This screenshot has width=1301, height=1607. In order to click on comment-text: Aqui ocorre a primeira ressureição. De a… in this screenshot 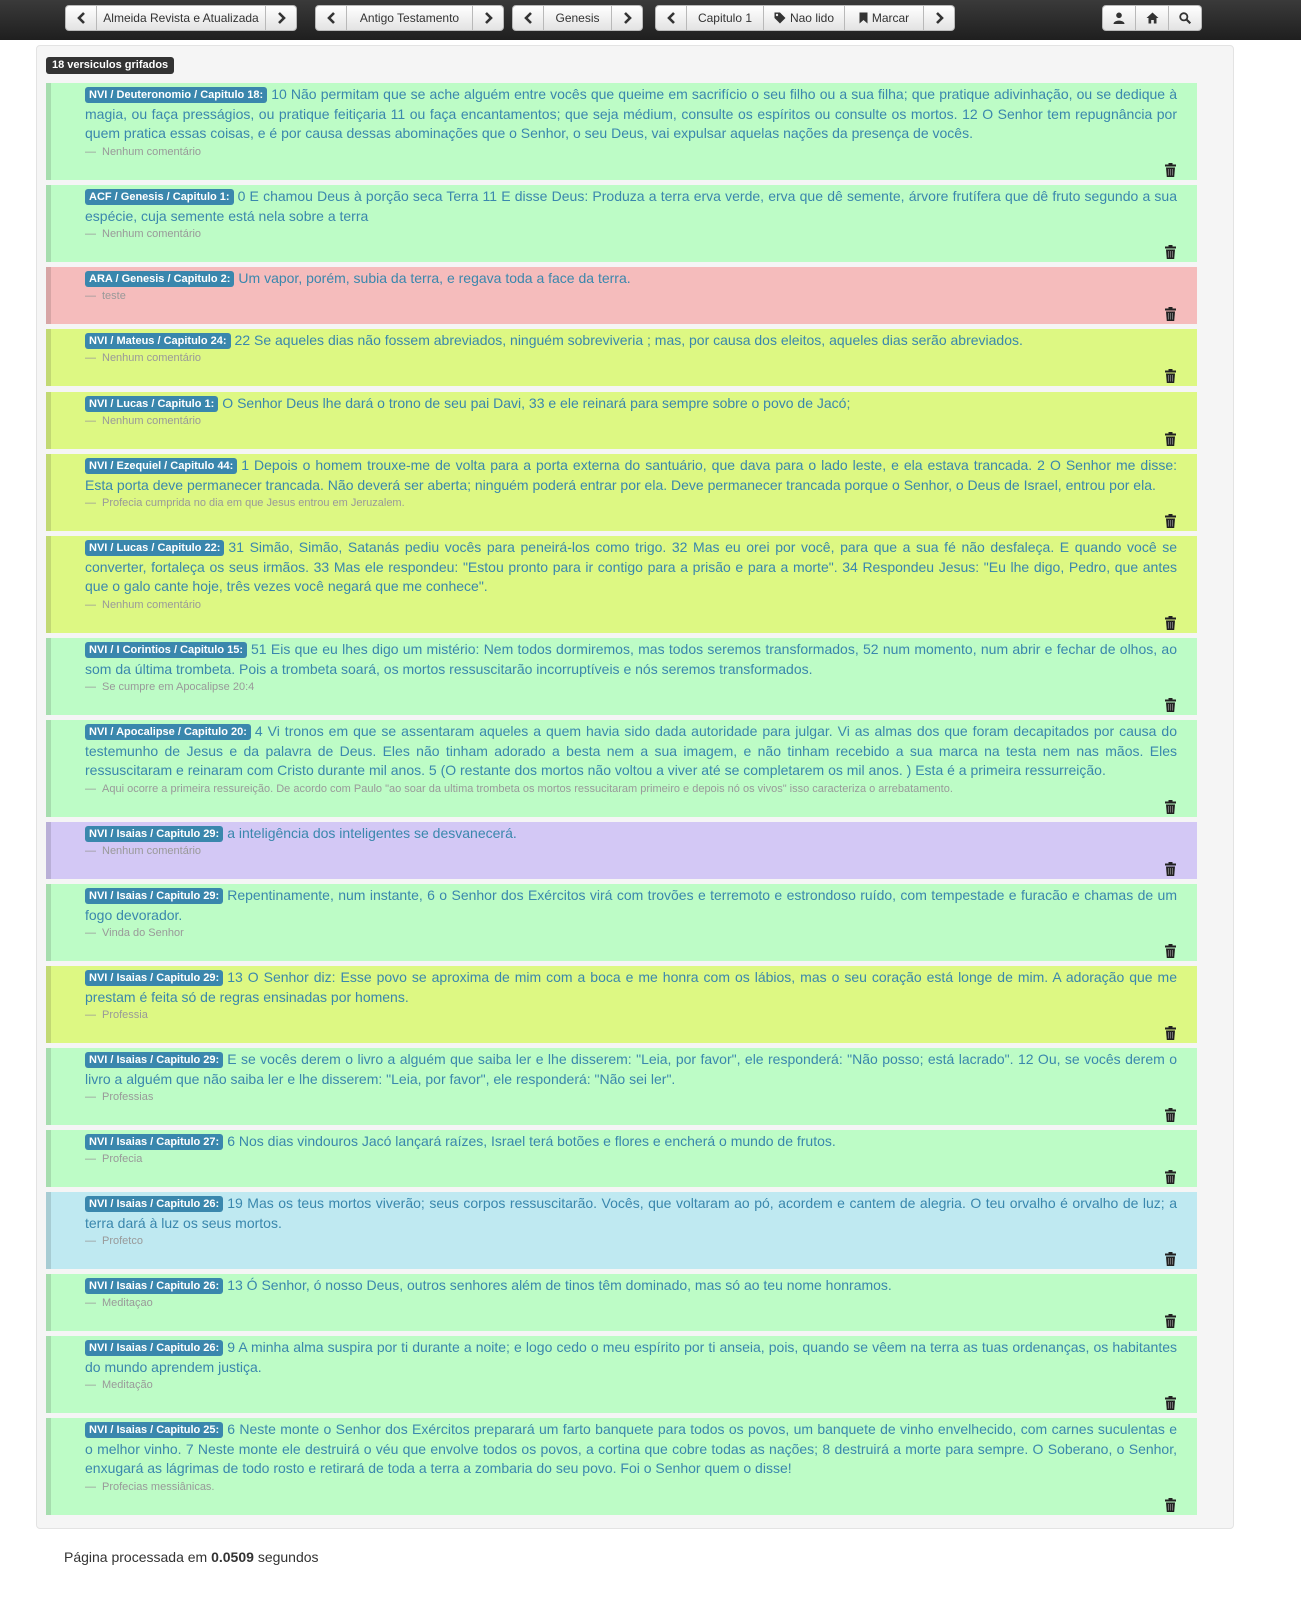, I will do `click(527, 789)`.